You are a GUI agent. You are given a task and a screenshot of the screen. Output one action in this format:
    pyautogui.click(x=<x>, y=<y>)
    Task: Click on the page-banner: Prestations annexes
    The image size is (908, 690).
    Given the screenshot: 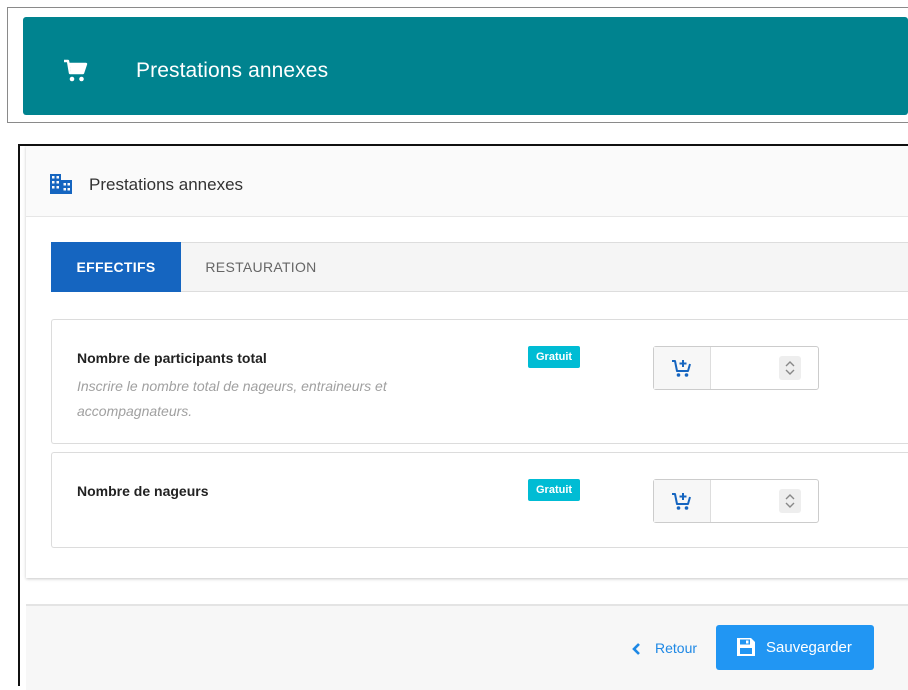 What is the action you would take?
    pyautogui.click(x=465, y=66)
    